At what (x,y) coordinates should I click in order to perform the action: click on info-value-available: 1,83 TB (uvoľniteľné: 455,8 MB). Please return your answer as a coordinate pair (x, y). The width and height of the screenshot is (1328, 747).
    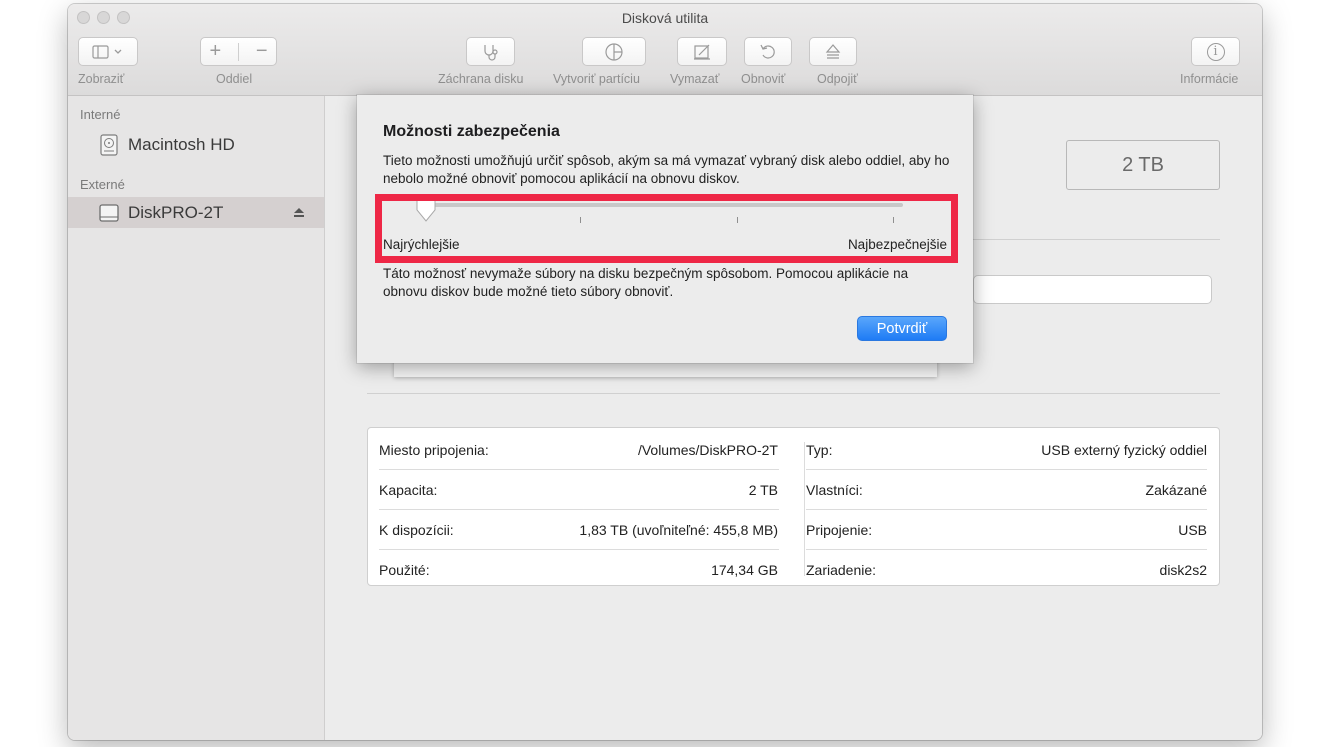
    Looking at the image, I should click on (678, 530).